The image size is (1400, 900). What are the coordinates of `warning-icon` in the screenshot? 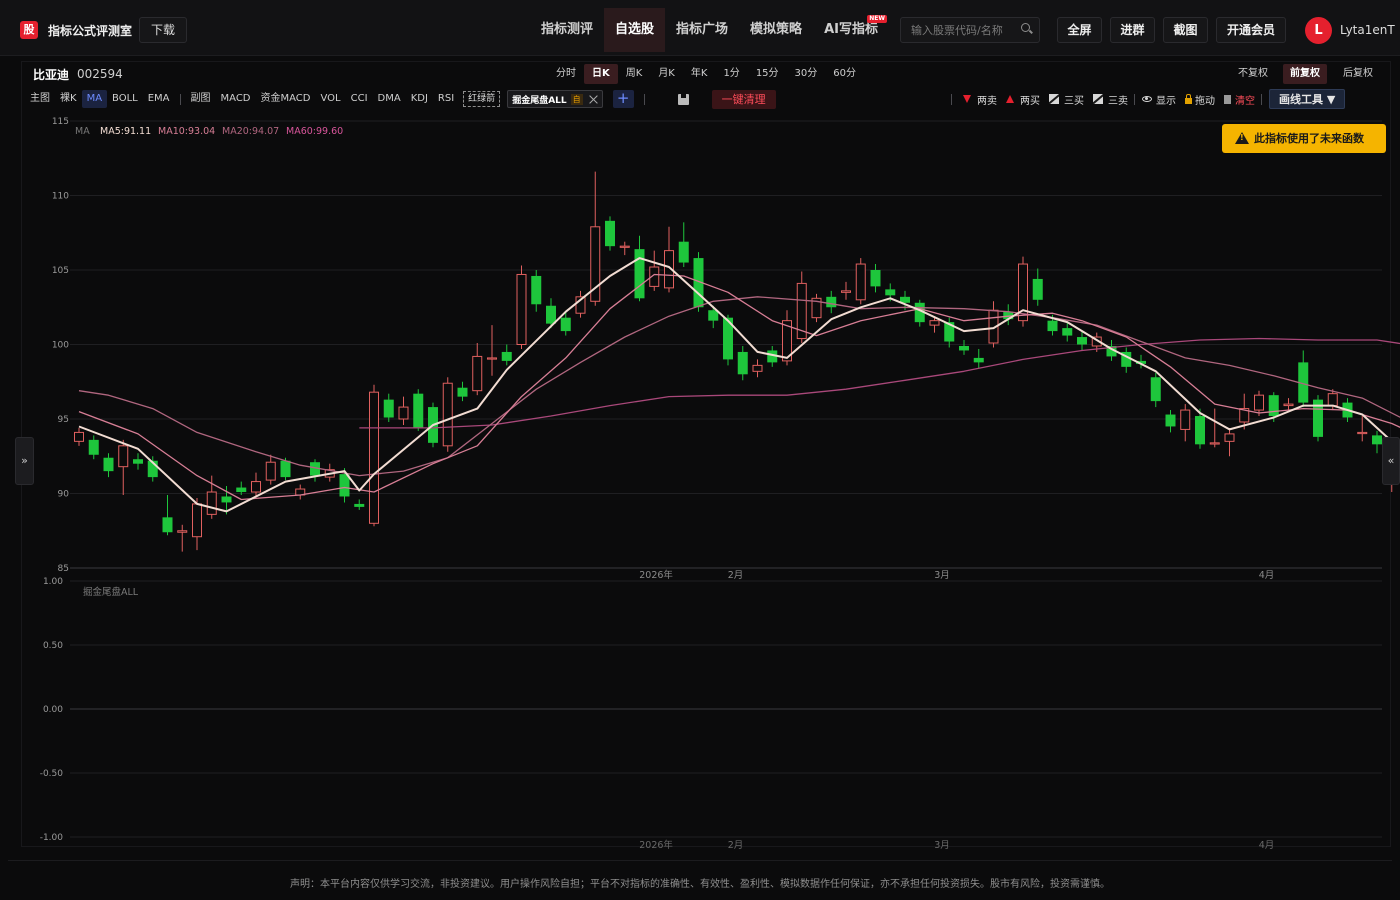 It's located at (1242, 138).